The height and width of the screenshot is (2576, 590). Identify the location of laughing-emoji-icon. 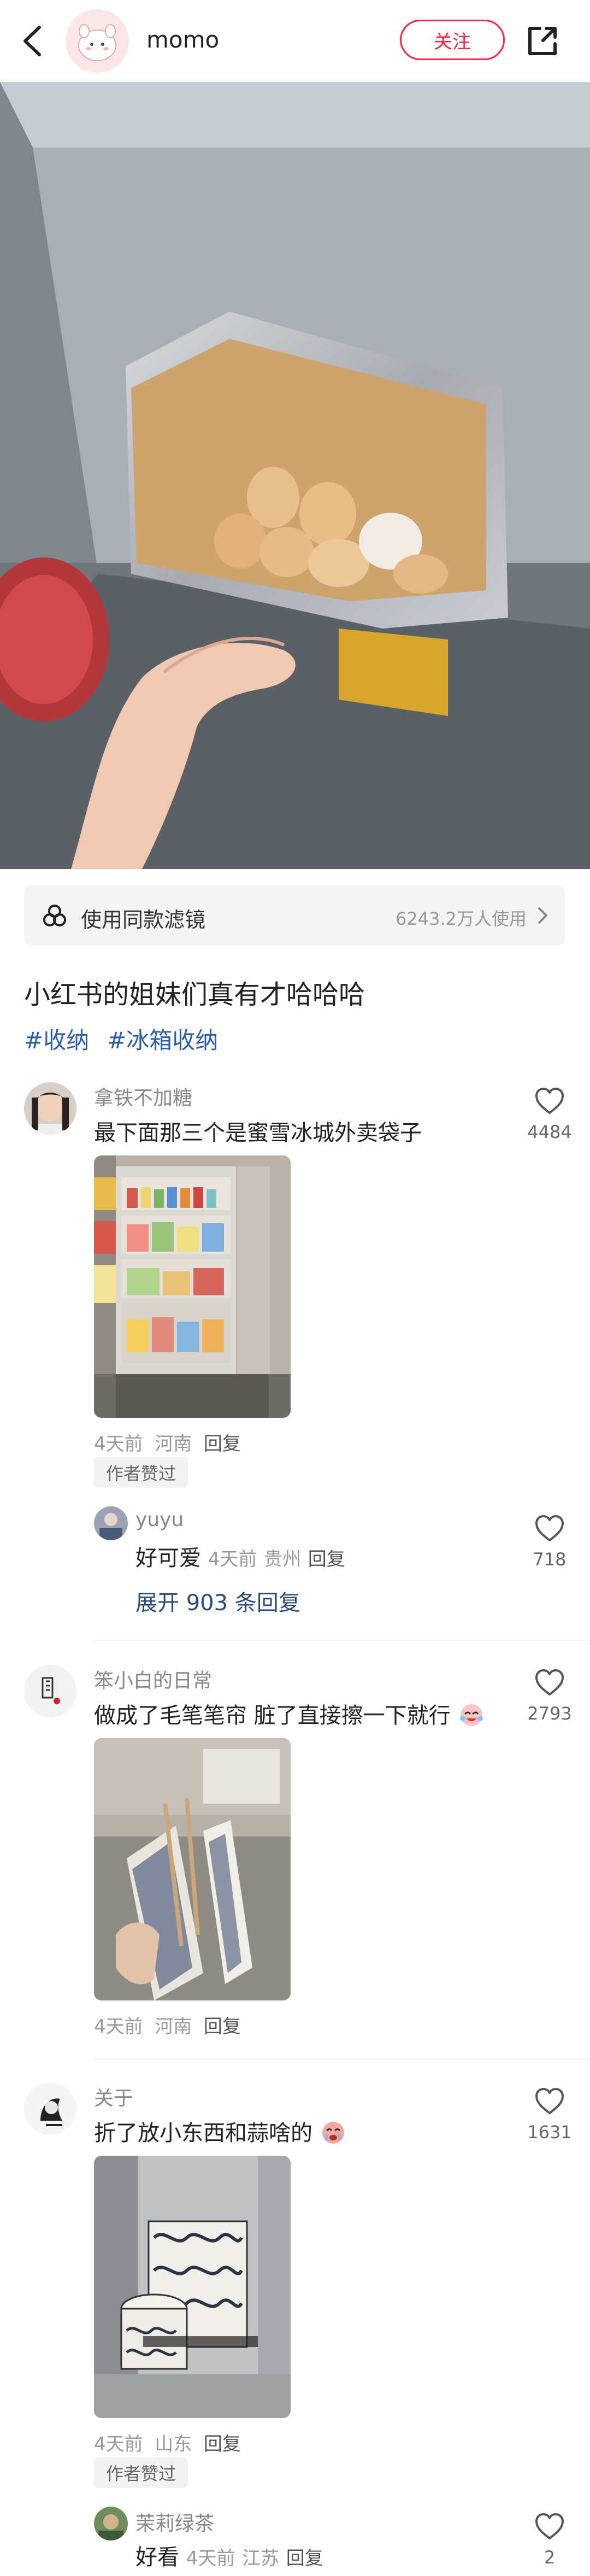
(471, 1715).